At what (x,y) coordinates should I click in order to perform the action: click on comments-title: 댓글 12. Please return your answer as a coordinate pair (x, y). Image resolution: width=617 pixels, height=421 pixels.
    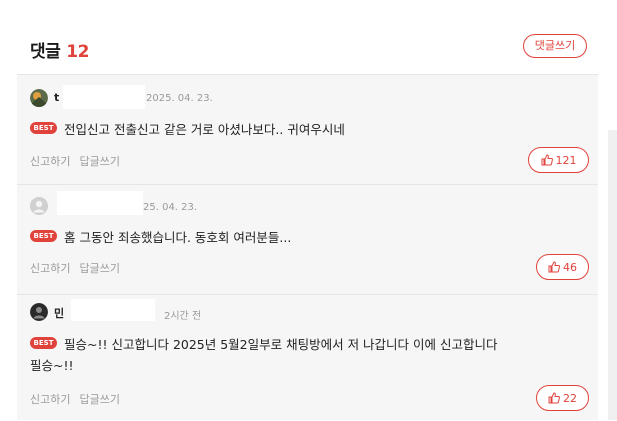
    Looking at the image, I should click on (59, 49).